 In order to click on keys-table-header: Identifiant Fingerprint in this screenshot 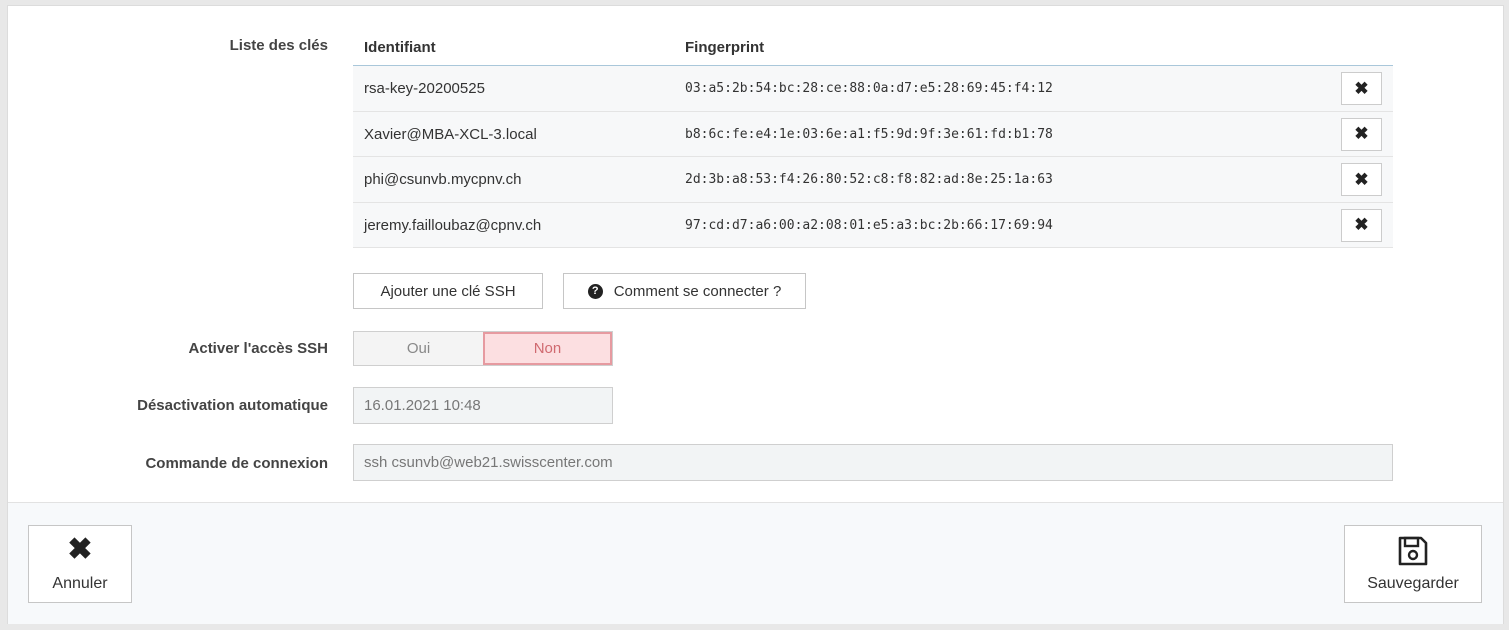, I will do `click(873, 48)`.